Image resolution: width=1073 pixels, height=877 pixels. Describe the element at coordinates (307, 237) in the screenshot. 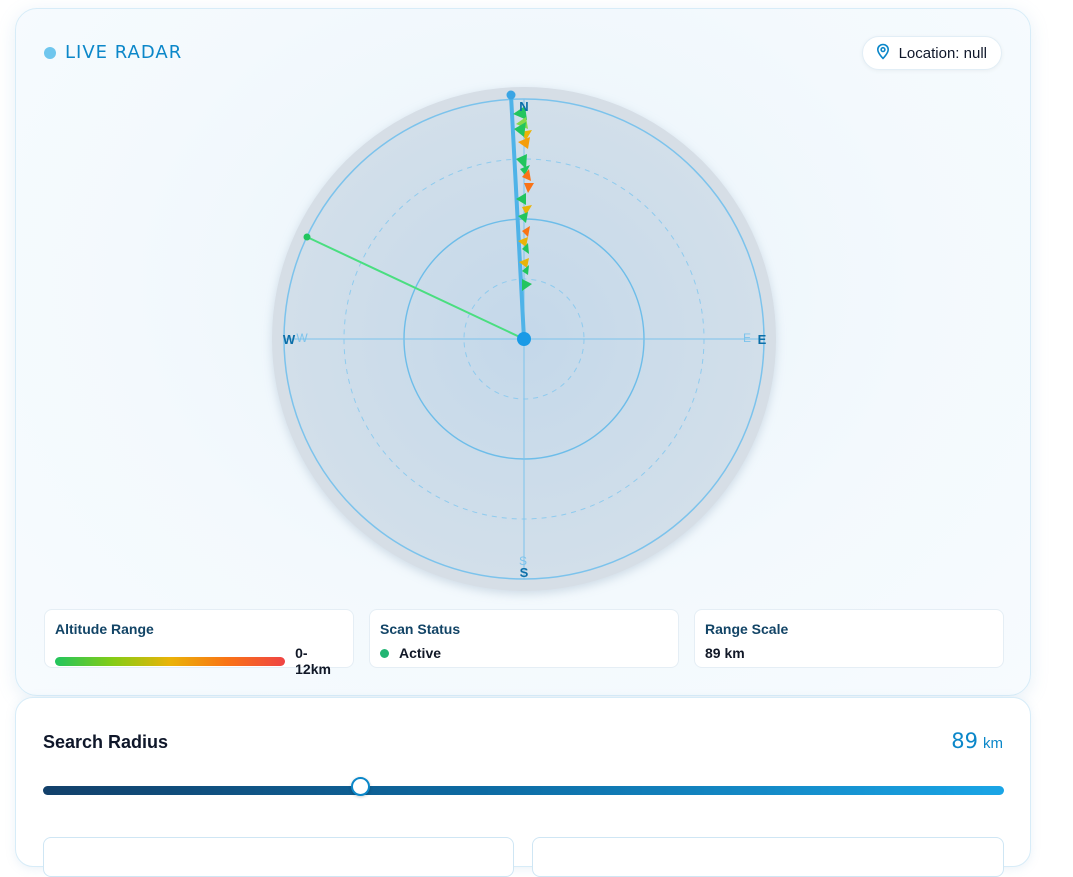

I see `sweep-tip` at that location.